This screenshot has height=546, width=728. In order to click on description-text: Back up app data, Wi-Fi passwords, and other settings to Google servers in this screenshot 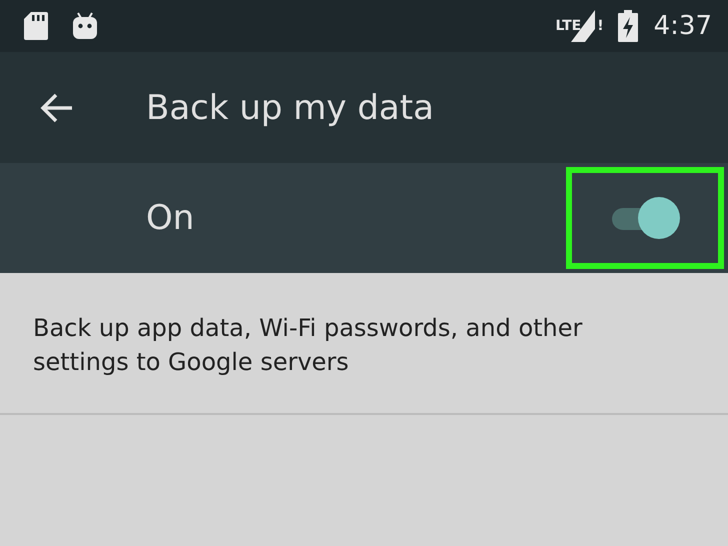, I will do `click(308, 345)`.